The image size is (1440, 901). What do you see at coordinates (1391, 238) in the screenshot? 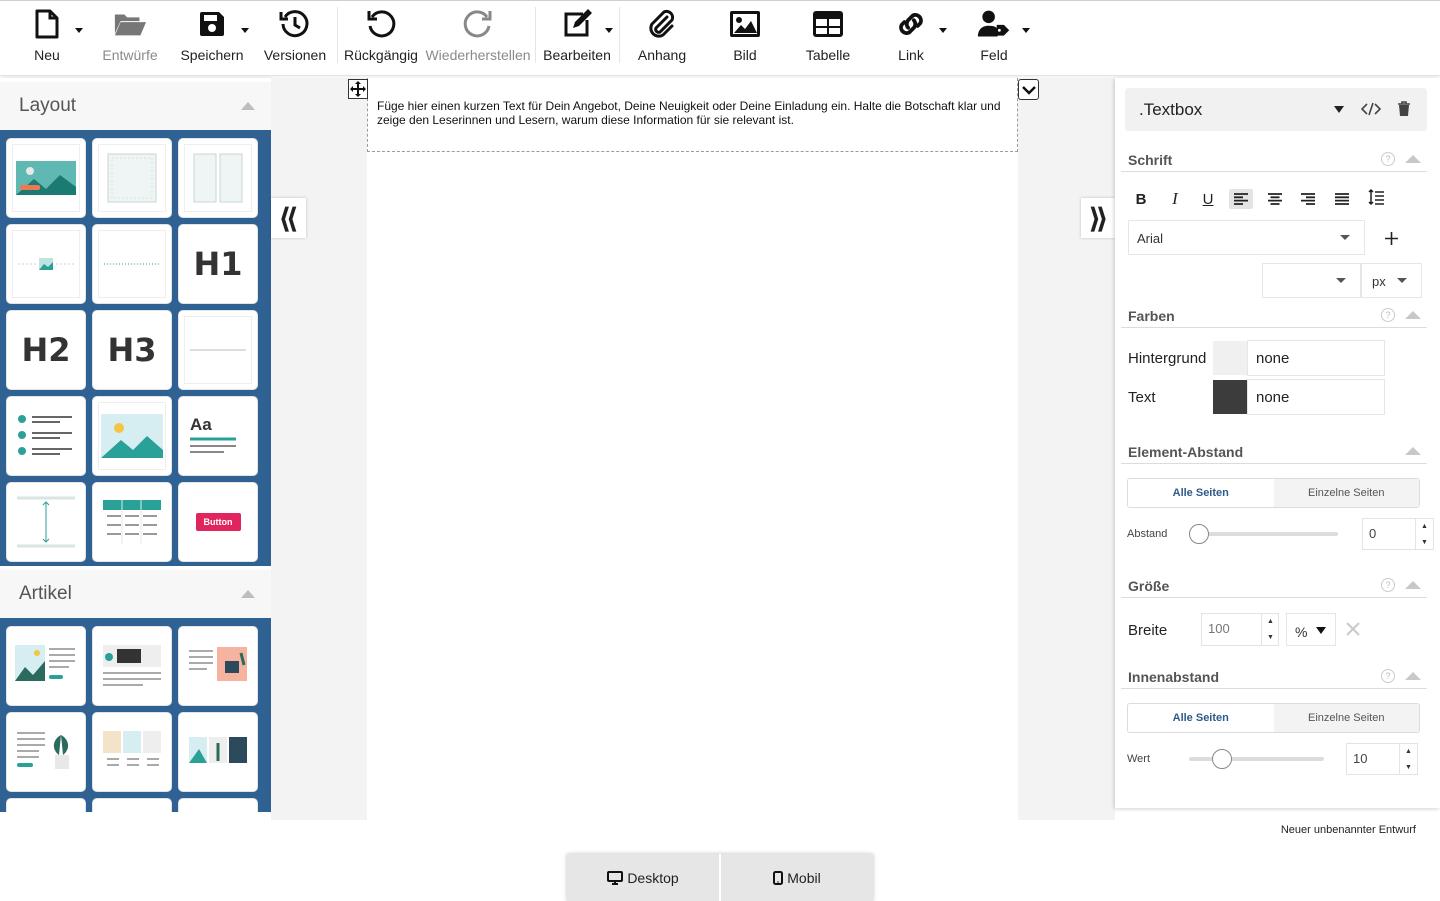
I see `add-font-icon` at bounding box center [1391, 238].